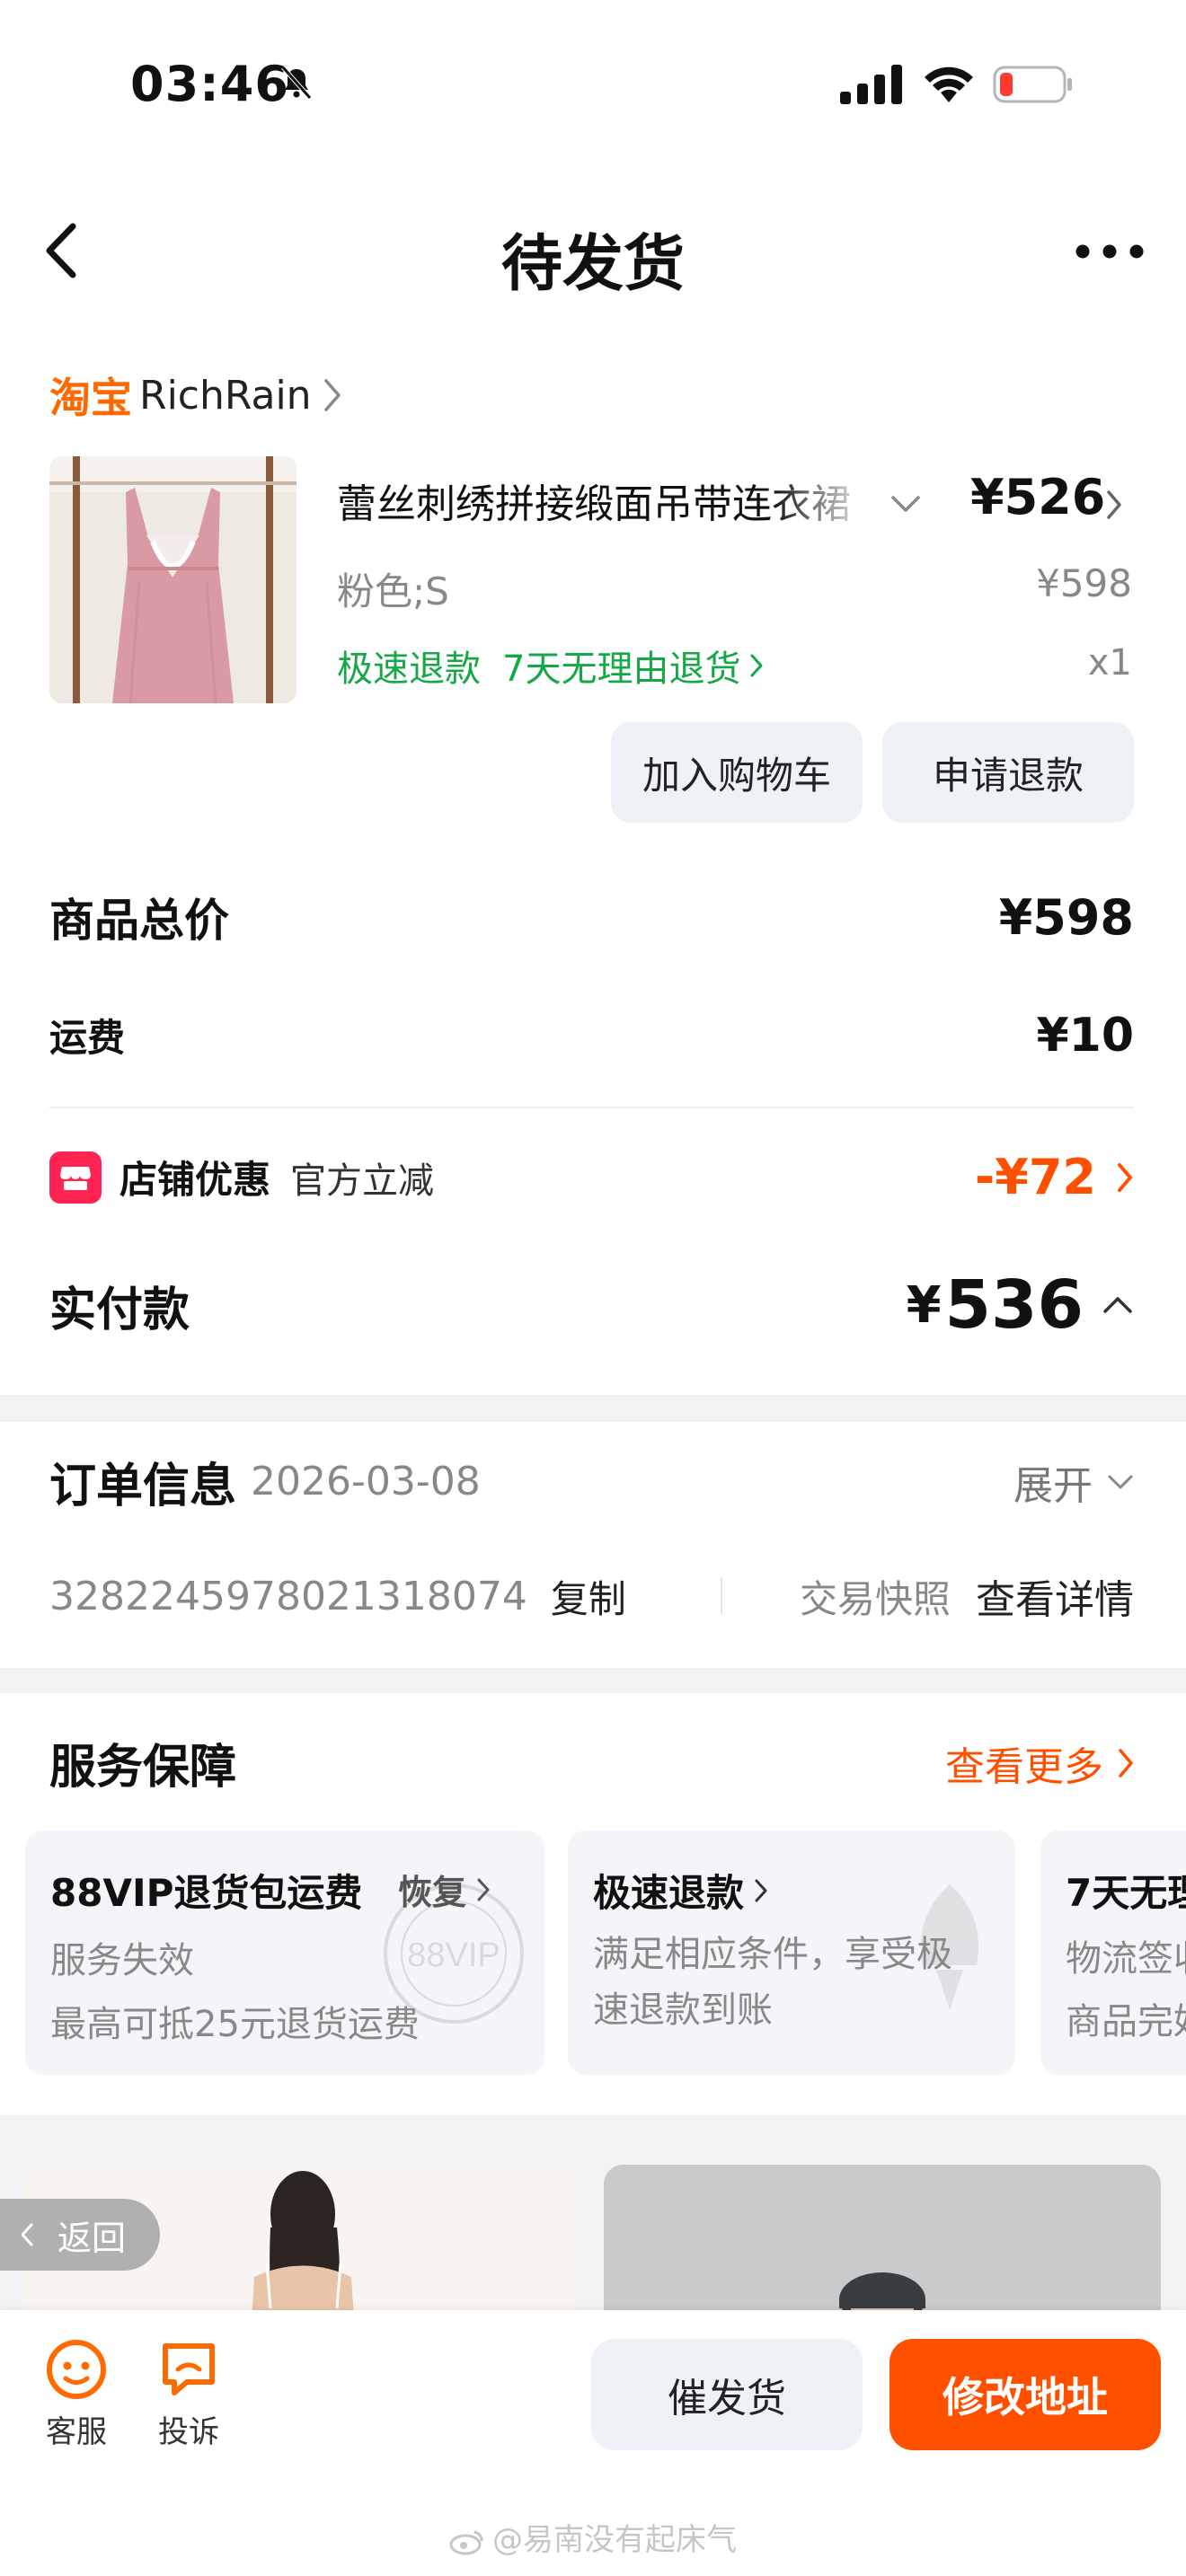  Describe the element at coordinates (393, 591) in the screenshot. I see `product-variant: 粉色;S` at that location.